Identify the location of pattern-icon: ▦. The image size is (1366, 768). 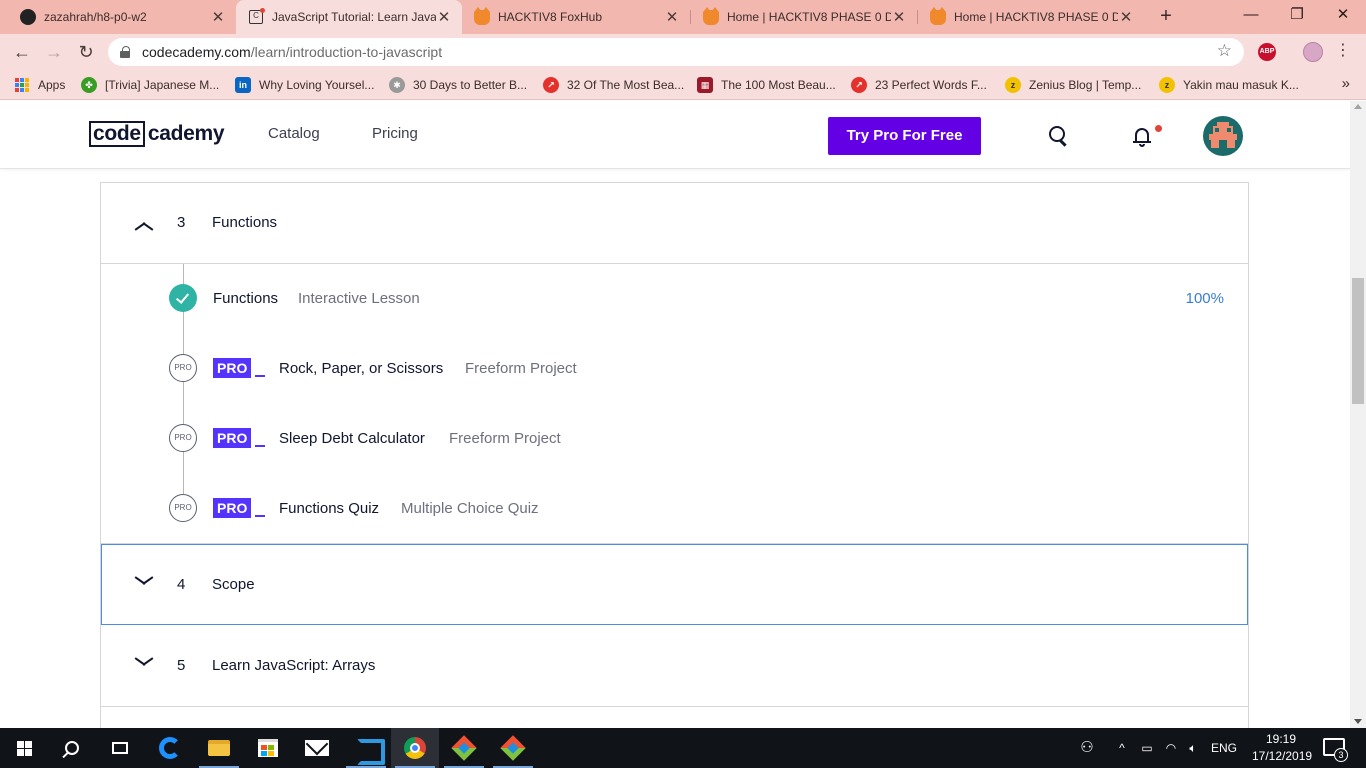
(705, 85).